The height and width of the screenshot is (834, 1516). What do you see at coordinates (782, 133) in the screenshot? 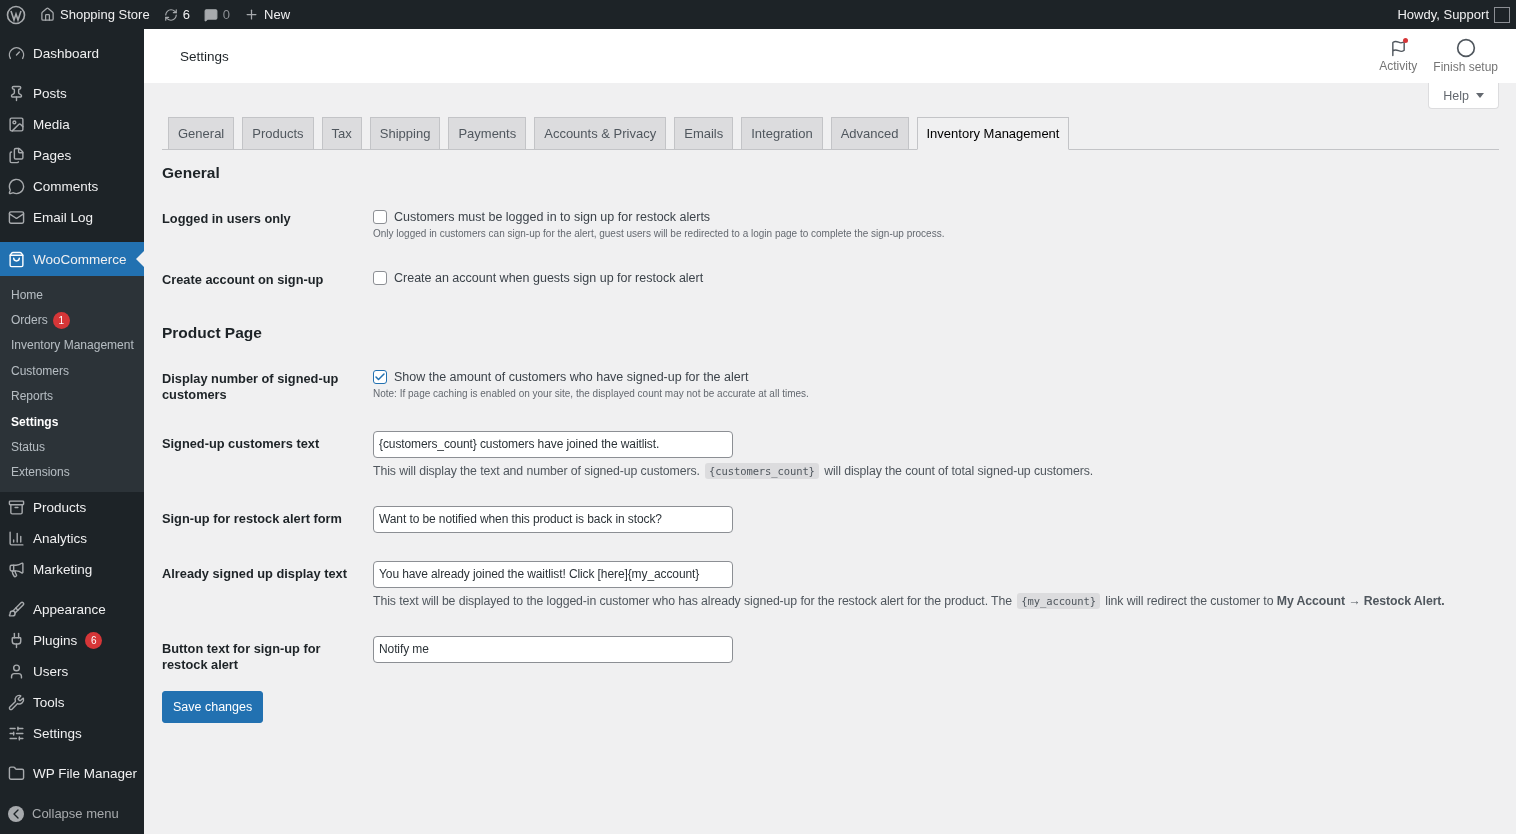
I see `settings-tab: Integration` at bounding box center [782, 133].